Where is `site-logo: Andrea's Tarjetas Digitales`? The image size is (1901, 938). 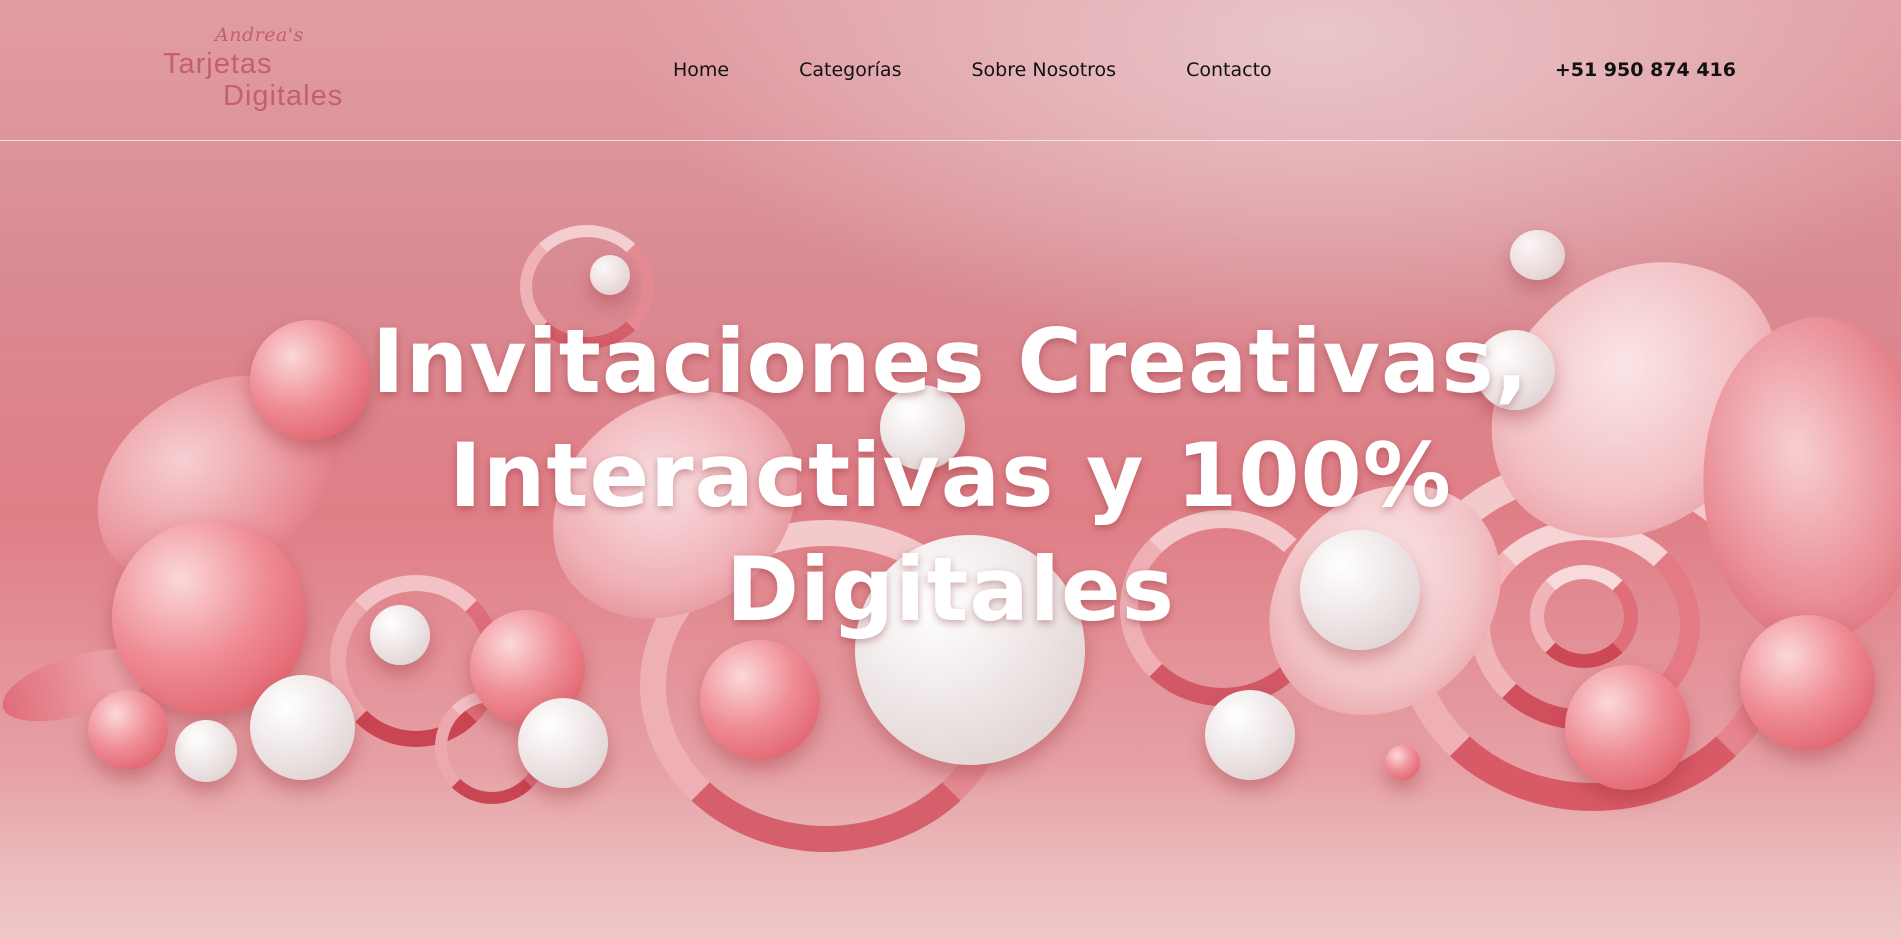 site-logo: Andrea's Tarjetas Digitales is located at coordinates (258, 70).